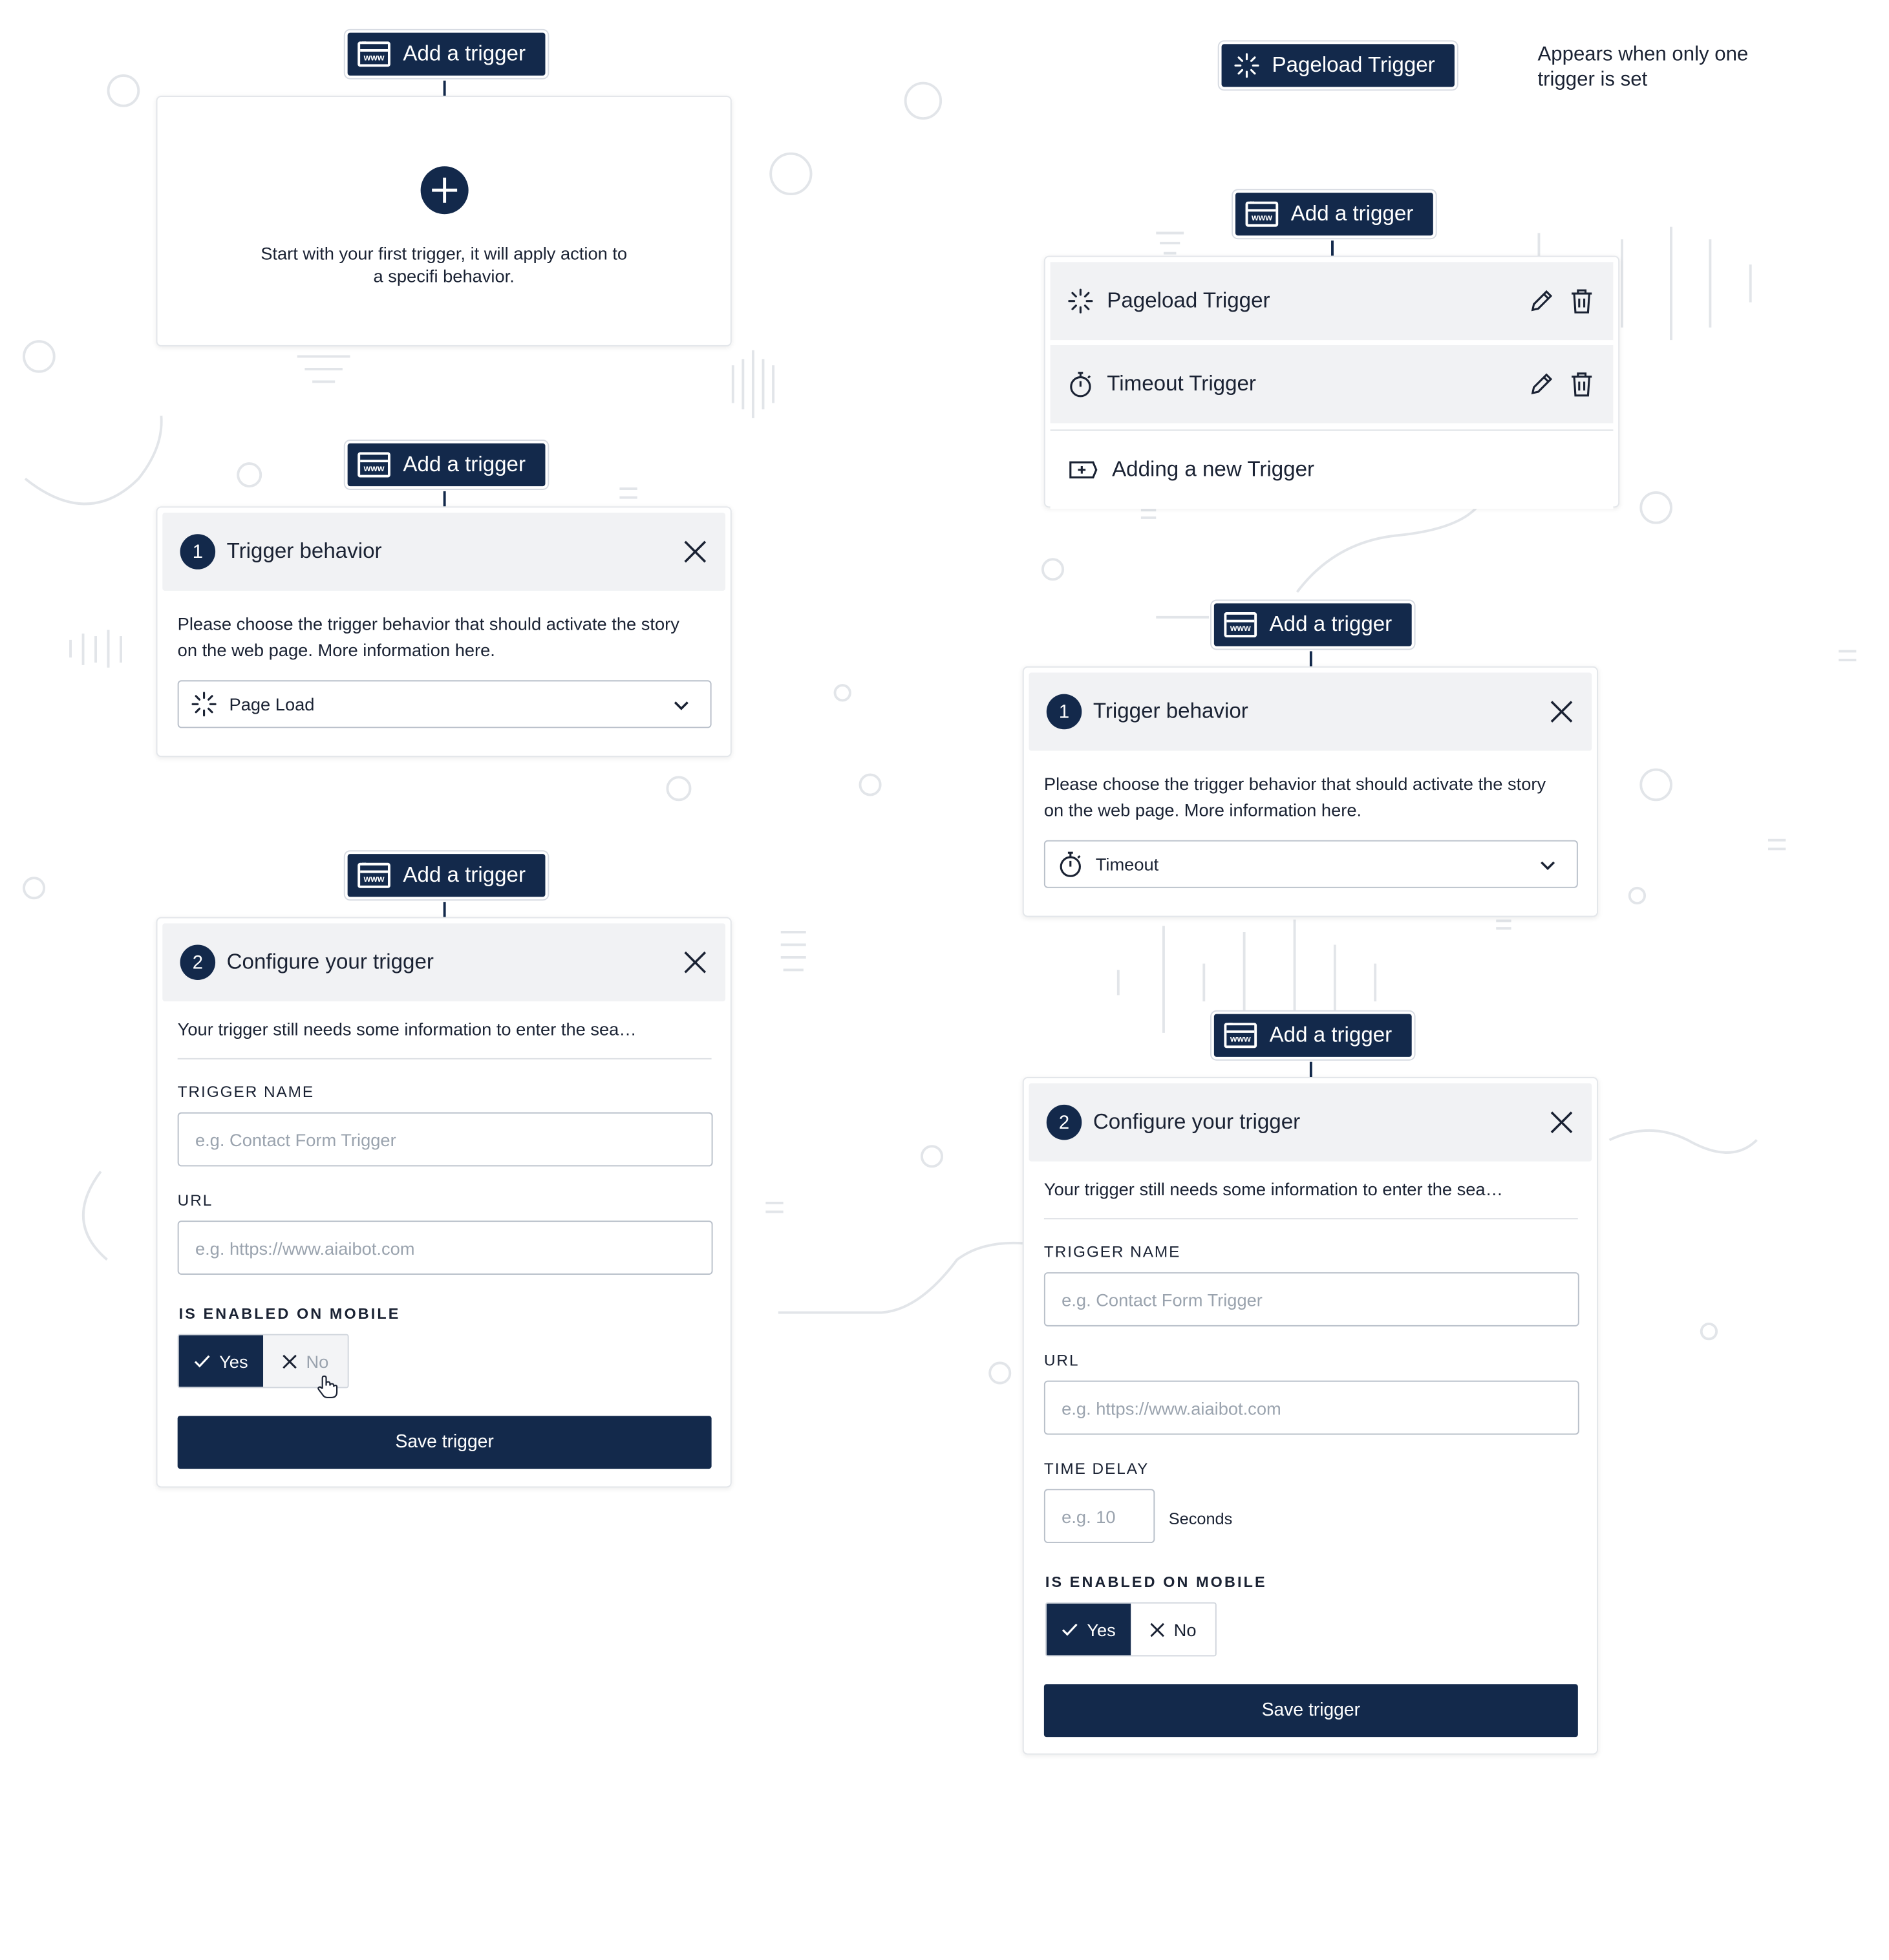 This screenshot has height=1960, width=1889. Describe the element at coordinates (1181, 383) in the screenshot. I see `trigger-item-label: Timeout Trigger` at that location.